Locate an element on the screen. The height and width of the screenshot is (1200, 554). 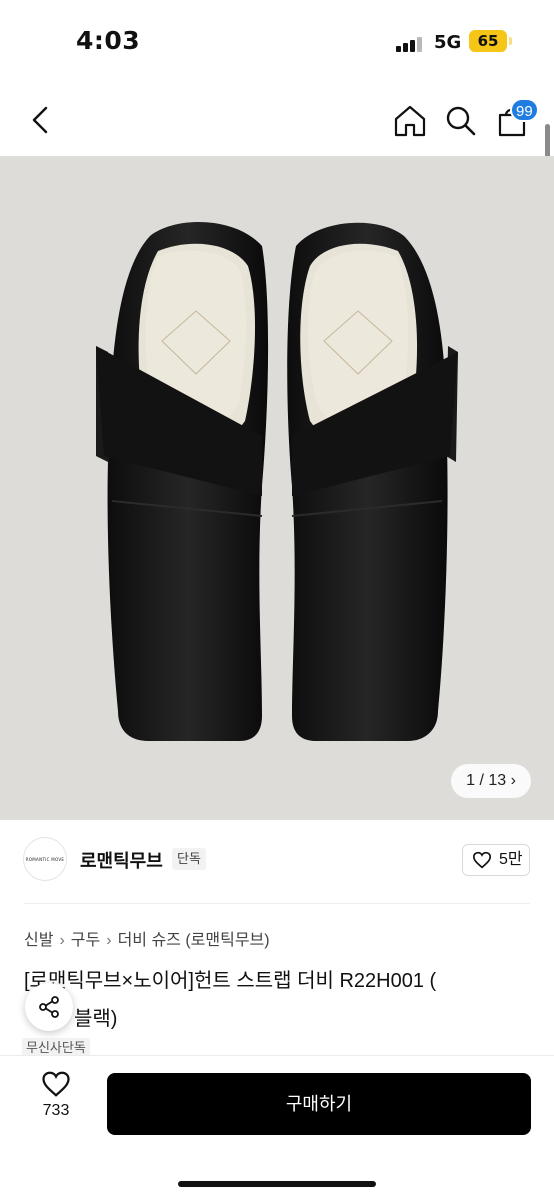
brand-like-count: 5만 is located at coordinates (511, 859).